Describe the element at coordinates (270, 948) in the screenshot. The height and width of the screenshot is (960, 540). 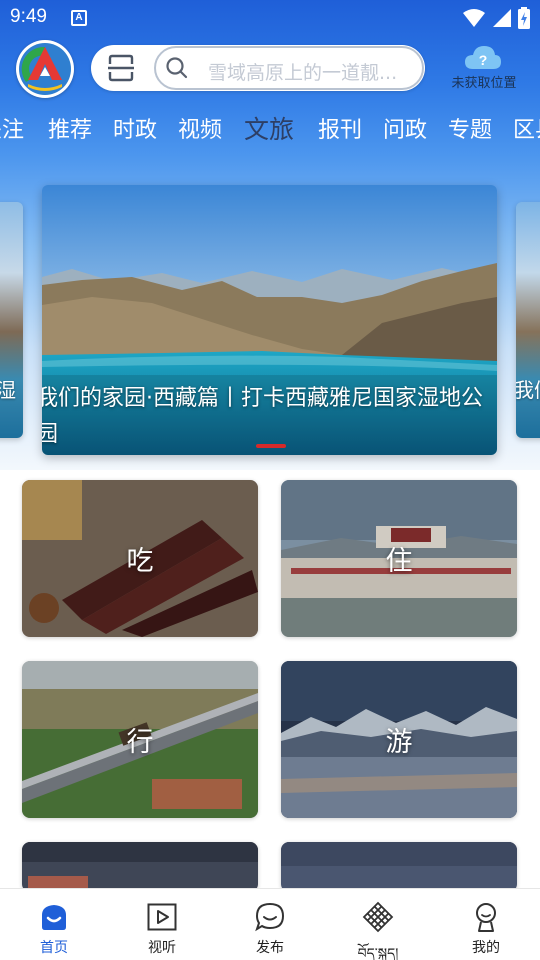
I see `nav-publish-label: 发布` at that location.